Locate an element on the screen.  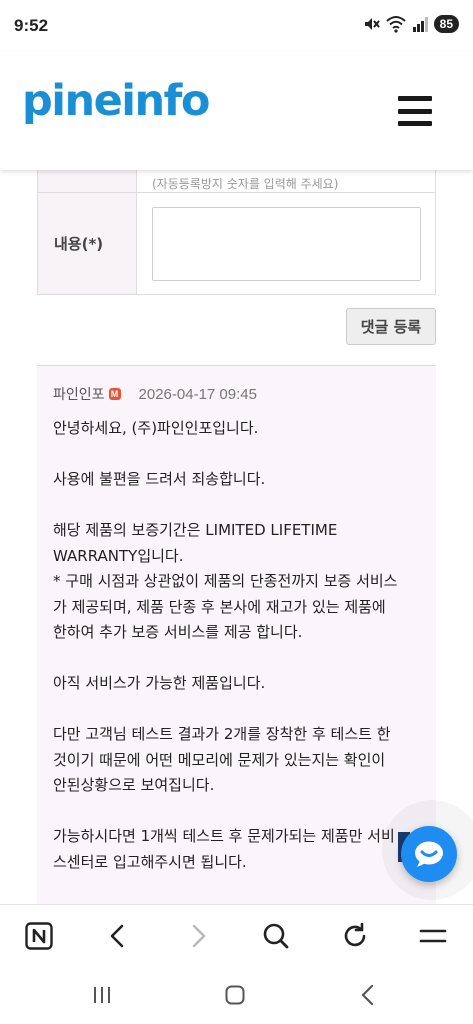
comment-line: * 구매 시점과 상관없이 제품의 단종전까지 보증 서비스 is located at coordinates (225, 581).